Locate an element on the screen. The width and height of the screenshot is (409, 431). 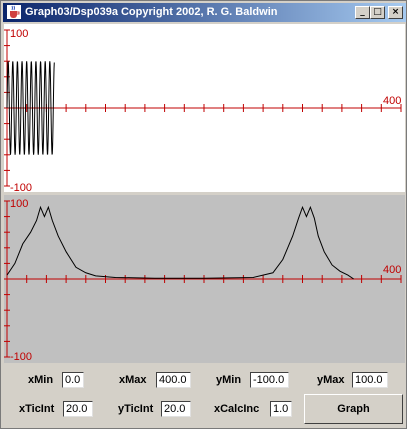
ymin-field: -100.0 is located at coordinates (269, 380).